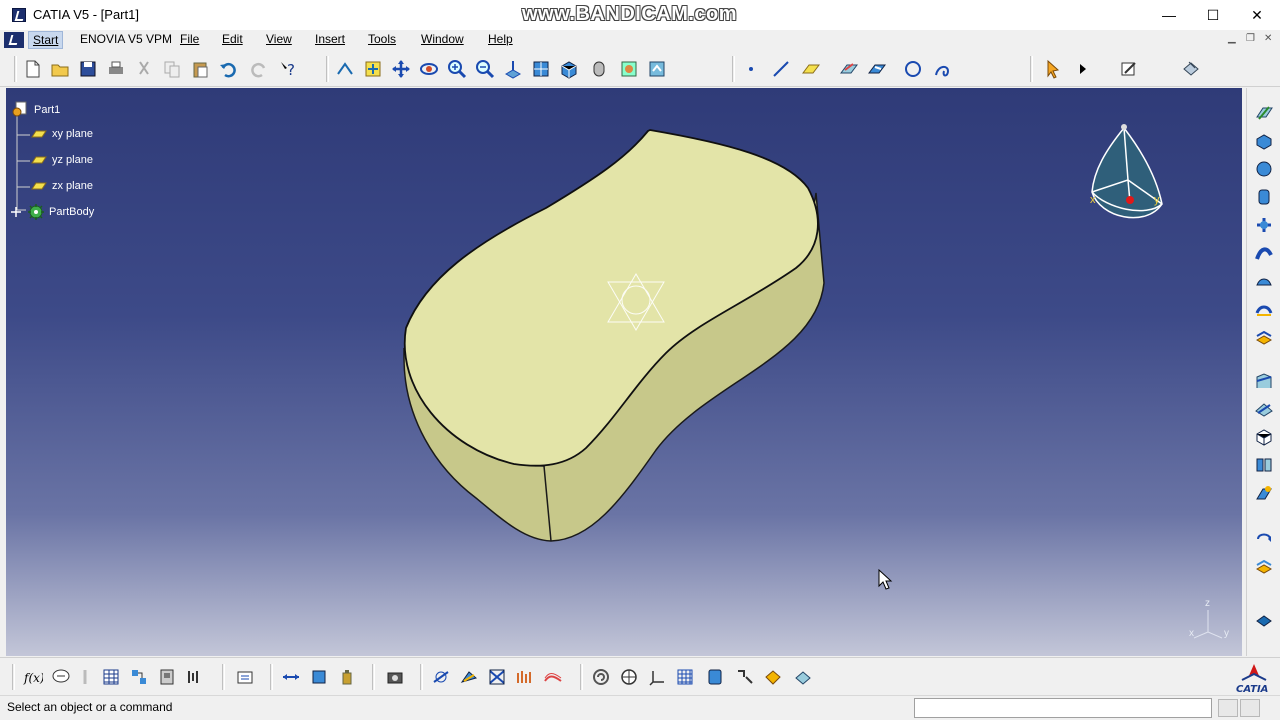  What do you see at coordinates (395, 677) in the screenshot?
I see `capture-camera-icon` at bounding box center [395, 677].